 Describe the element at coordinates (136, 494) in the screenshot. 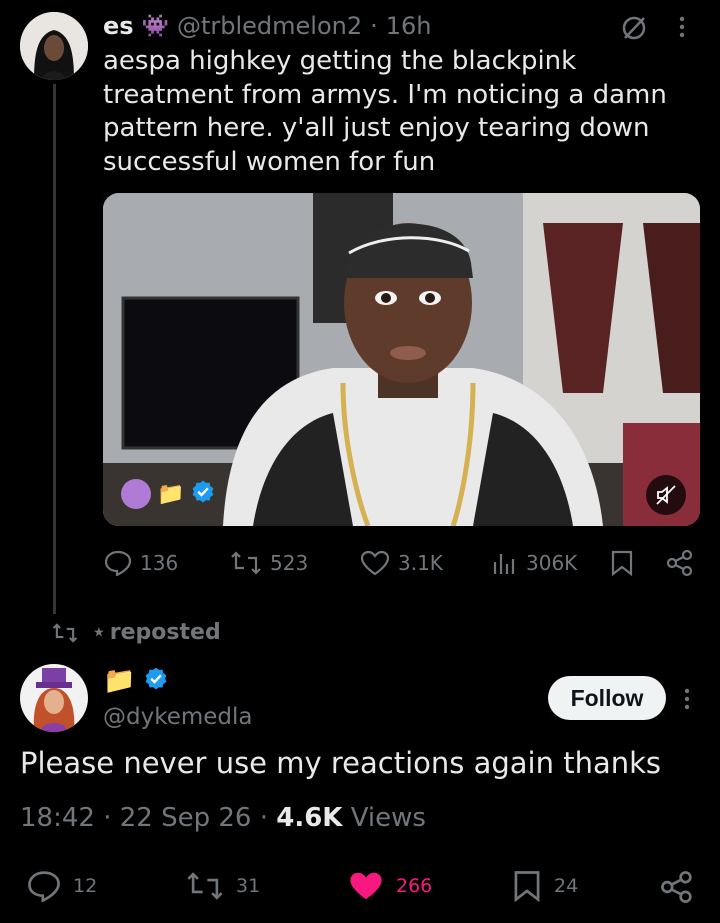

I see `media-attribution-avatar` at that location.